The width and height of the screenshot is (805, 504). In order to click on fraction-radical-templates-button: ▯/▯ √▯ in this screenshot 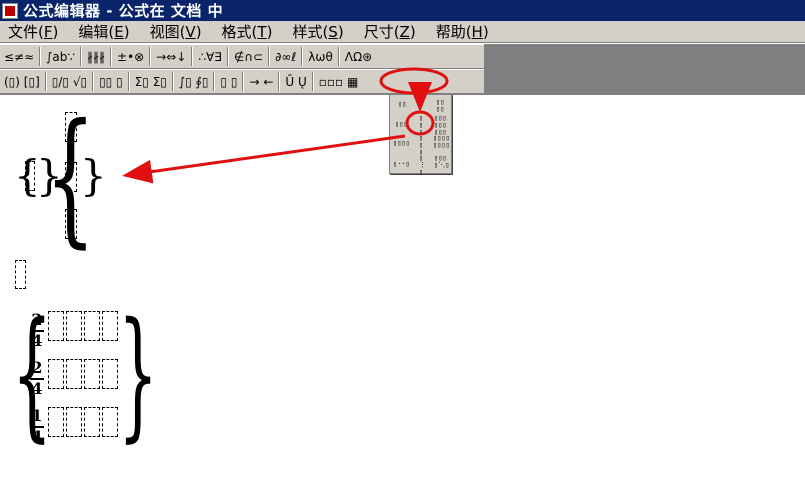, I will do `click(69, 81)`.